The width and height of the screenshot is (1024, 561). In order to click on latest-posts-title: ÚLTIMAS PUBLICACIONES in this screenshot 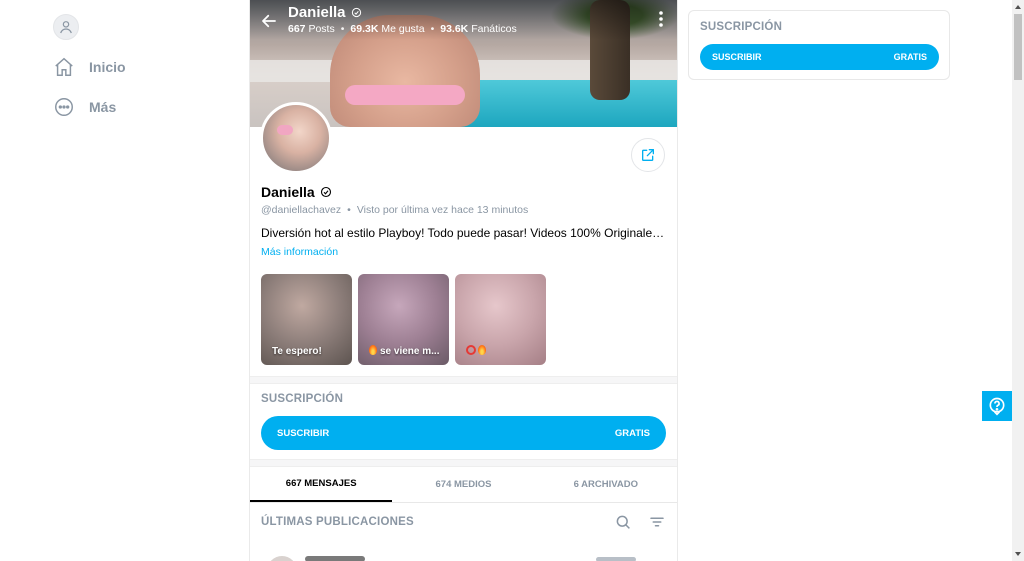, I will do `click(337, 522)`.